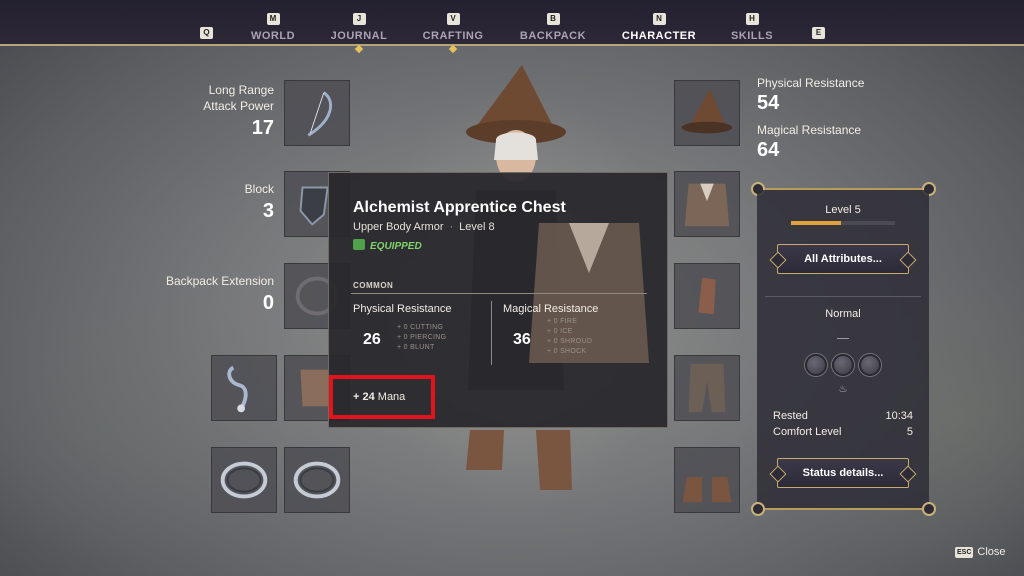 The width and height of the screenshot is (1024, 576). Describe the element at coordinates (416, 347) in the screenshot. I see `sub-resistance: + 0 BLUNT` at that location.